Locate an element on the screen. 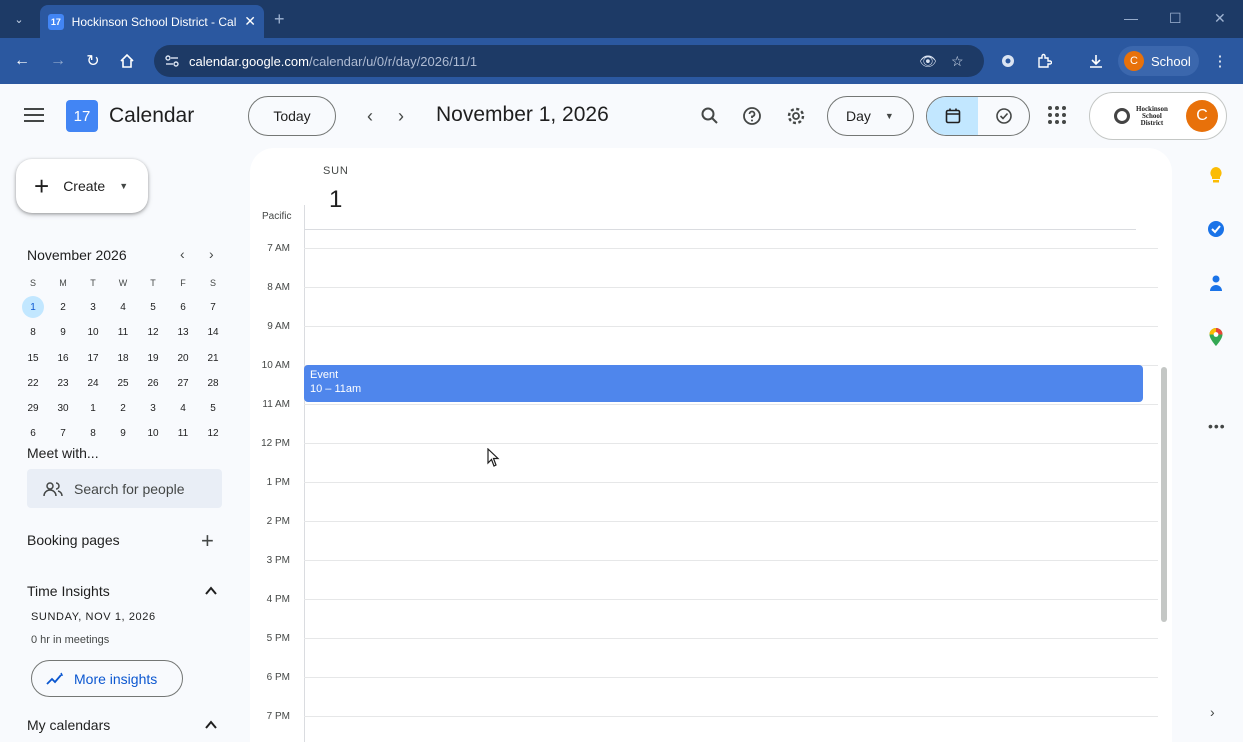 This screenshot has width=1243, height=742. settings-gear-icon is located at coordinates (796, 116).